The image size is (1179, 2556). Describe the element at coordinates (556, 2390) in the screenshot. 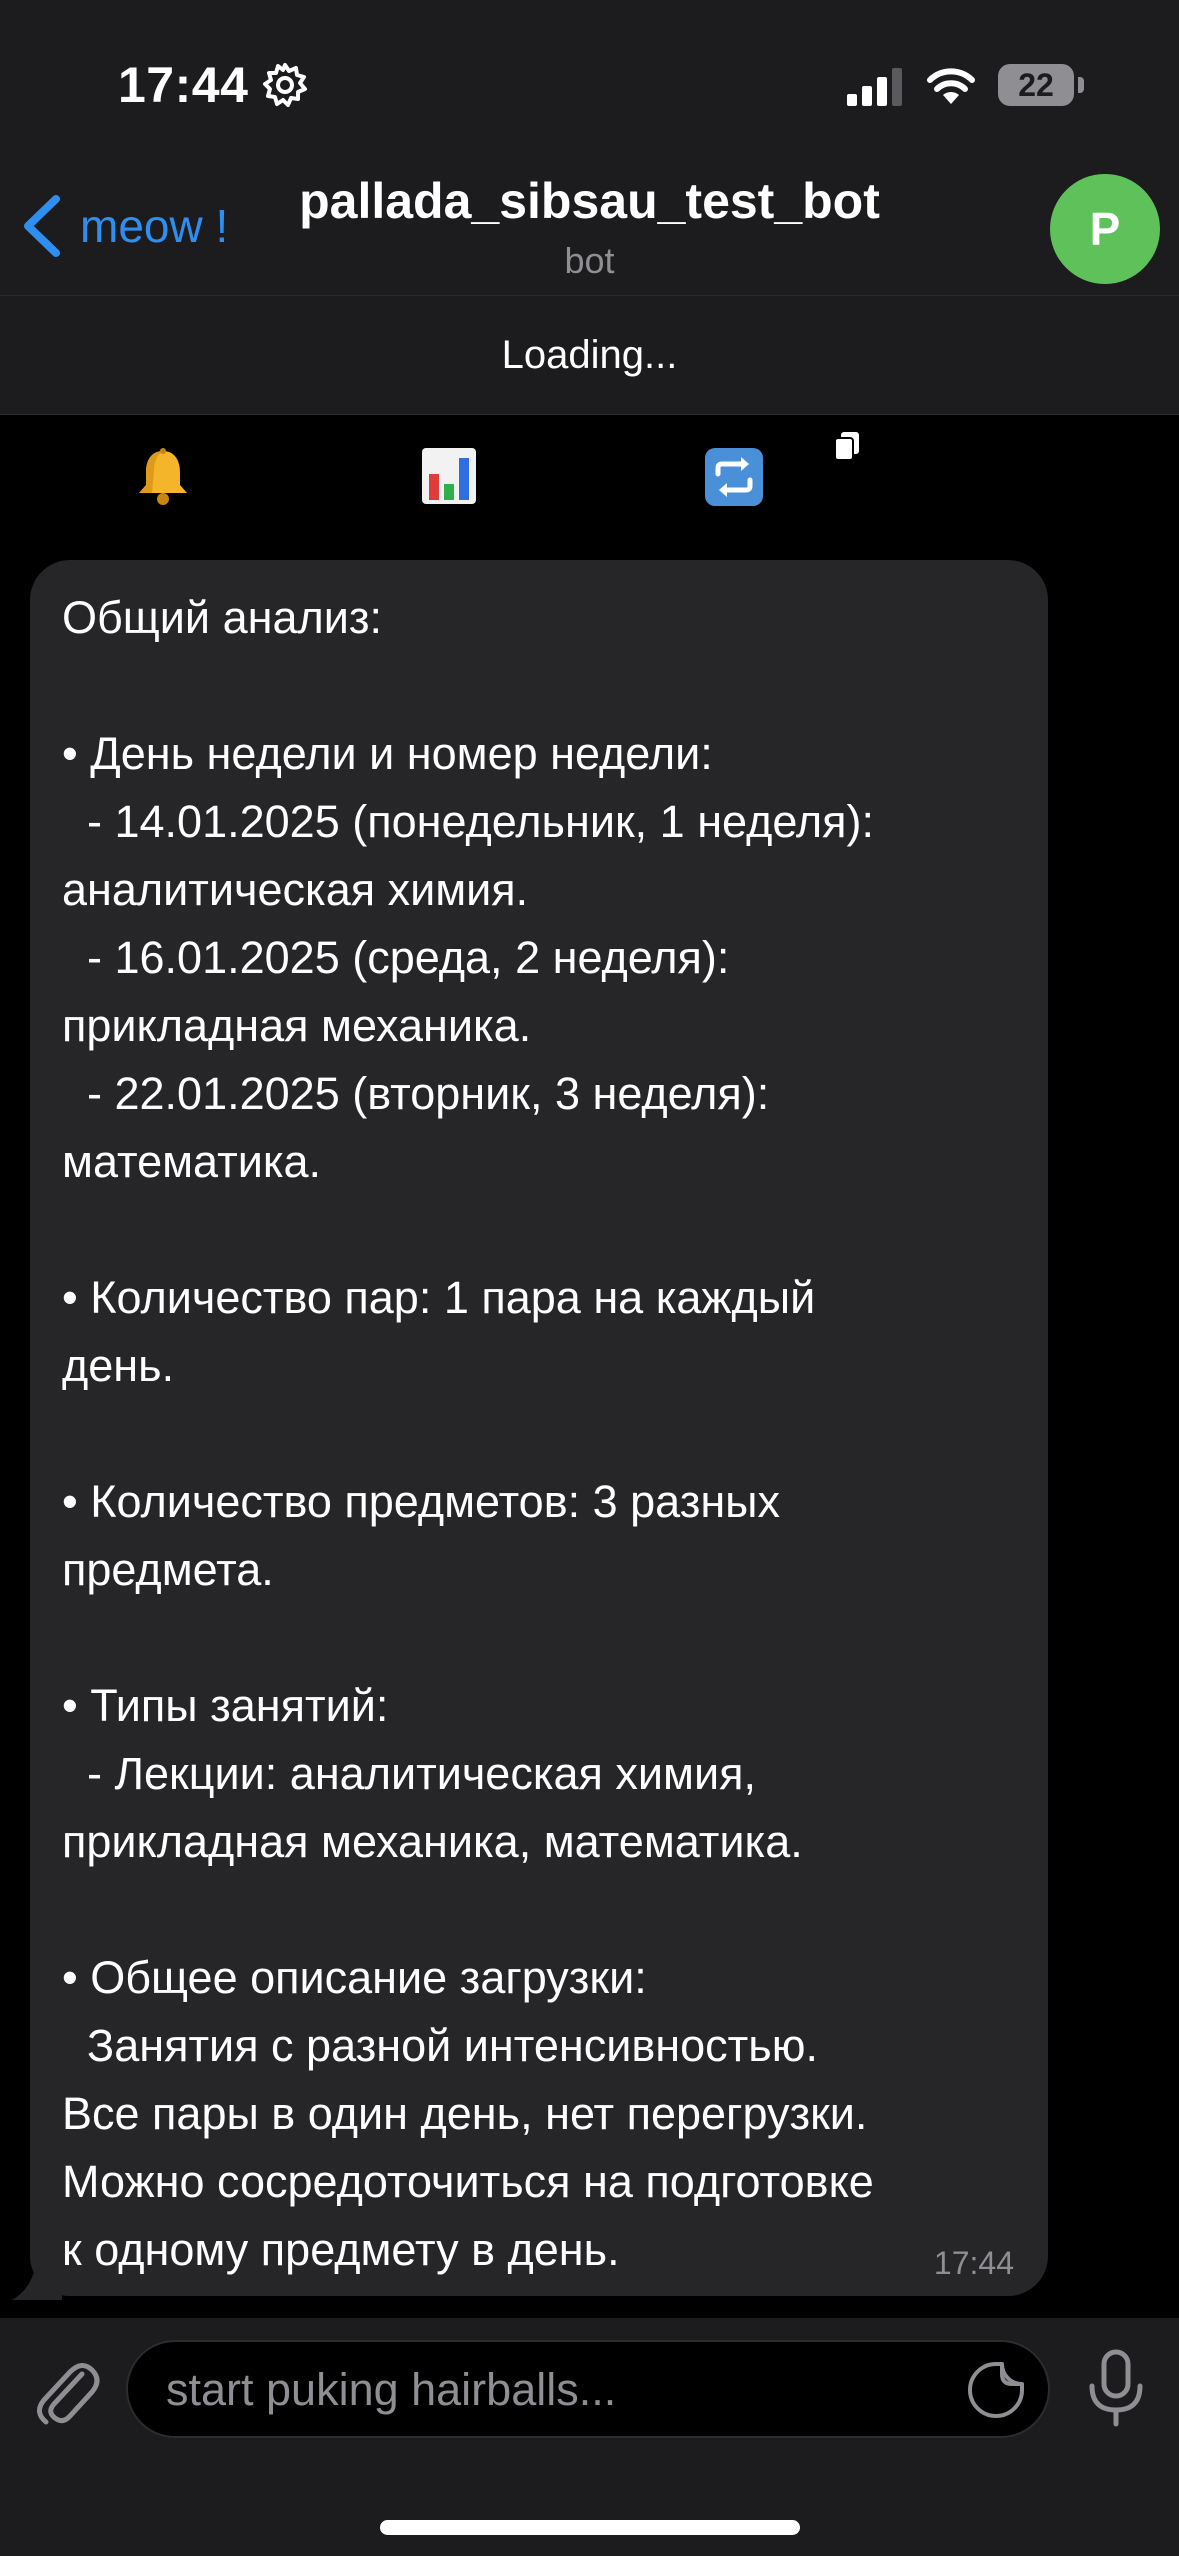

I see `message-input` at that location.